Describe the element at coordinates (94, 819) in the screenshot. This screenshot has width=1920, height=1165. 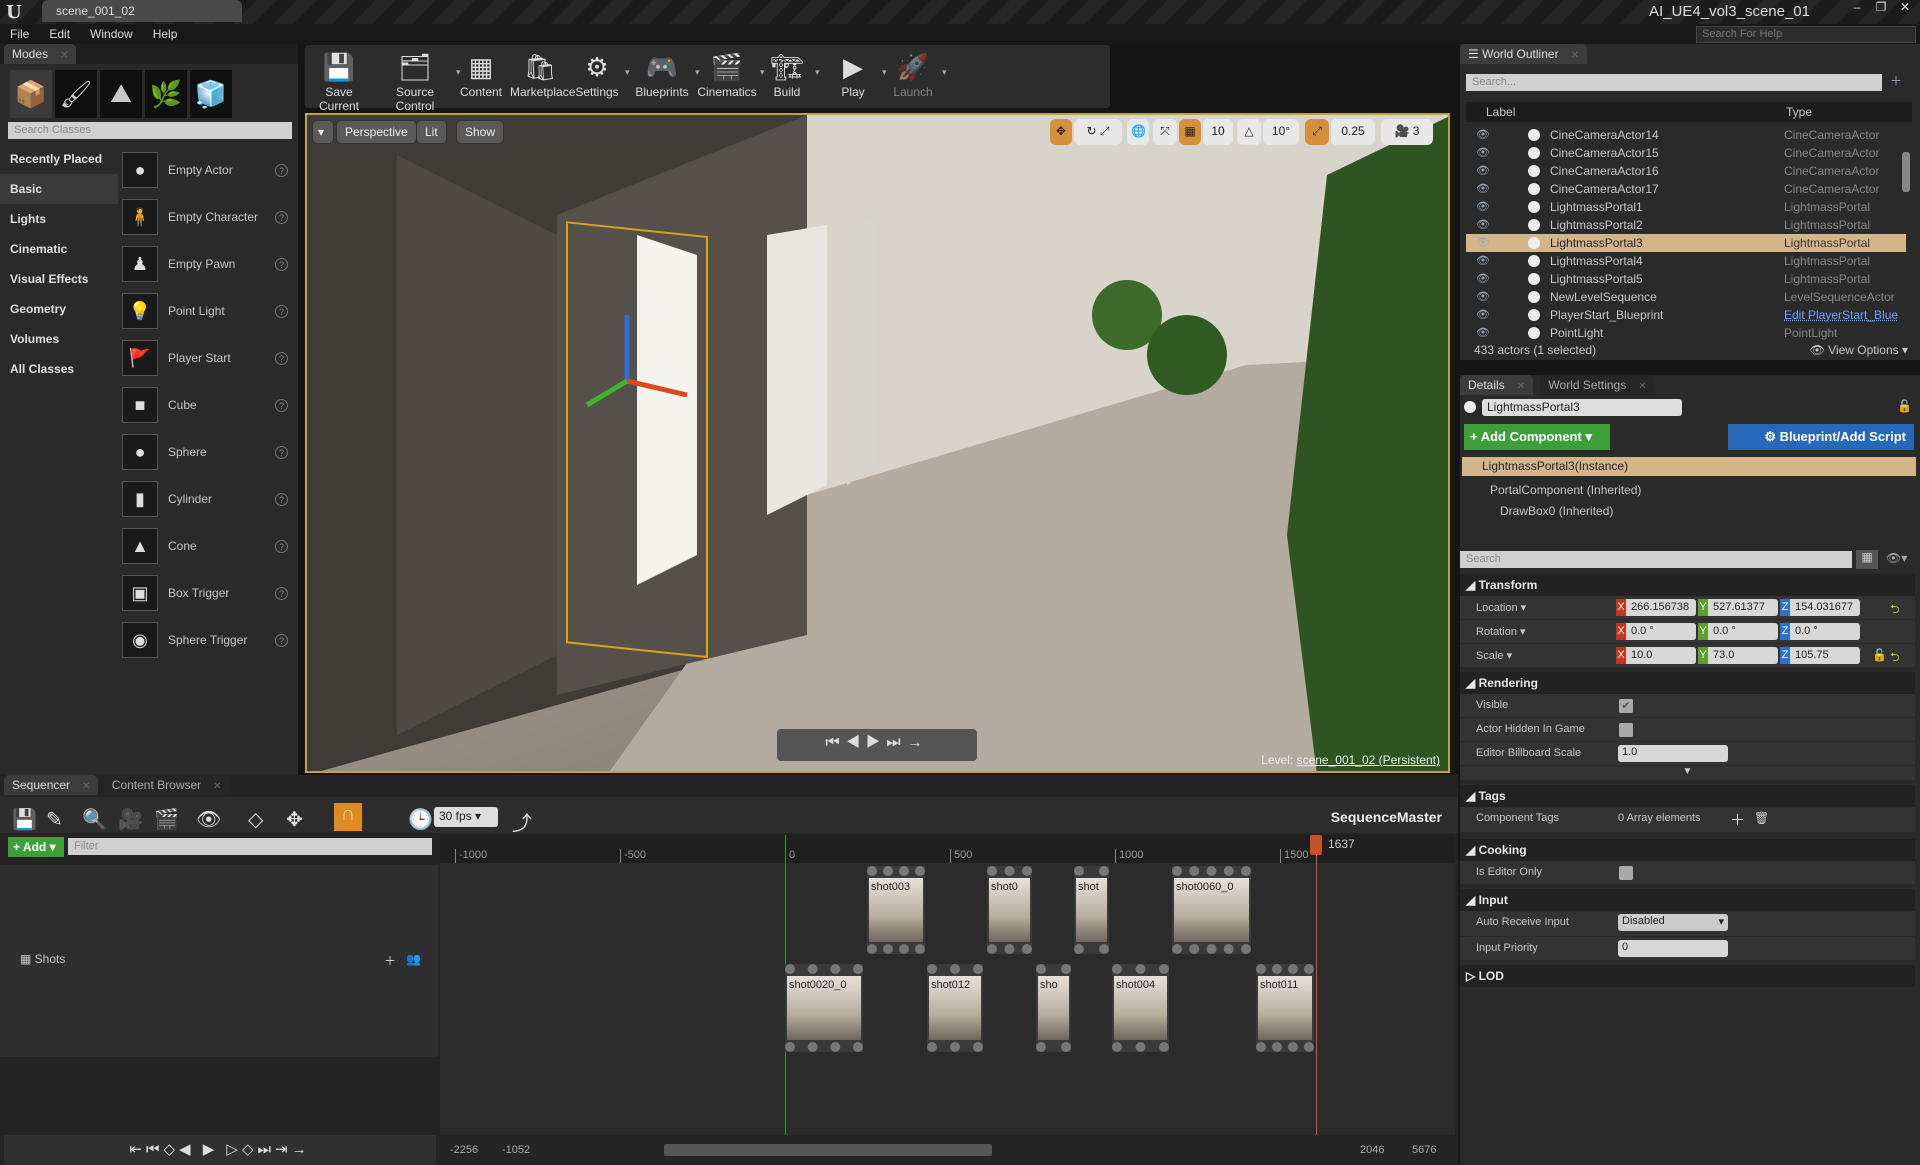
I see `search-icon: 🔍` at that location.